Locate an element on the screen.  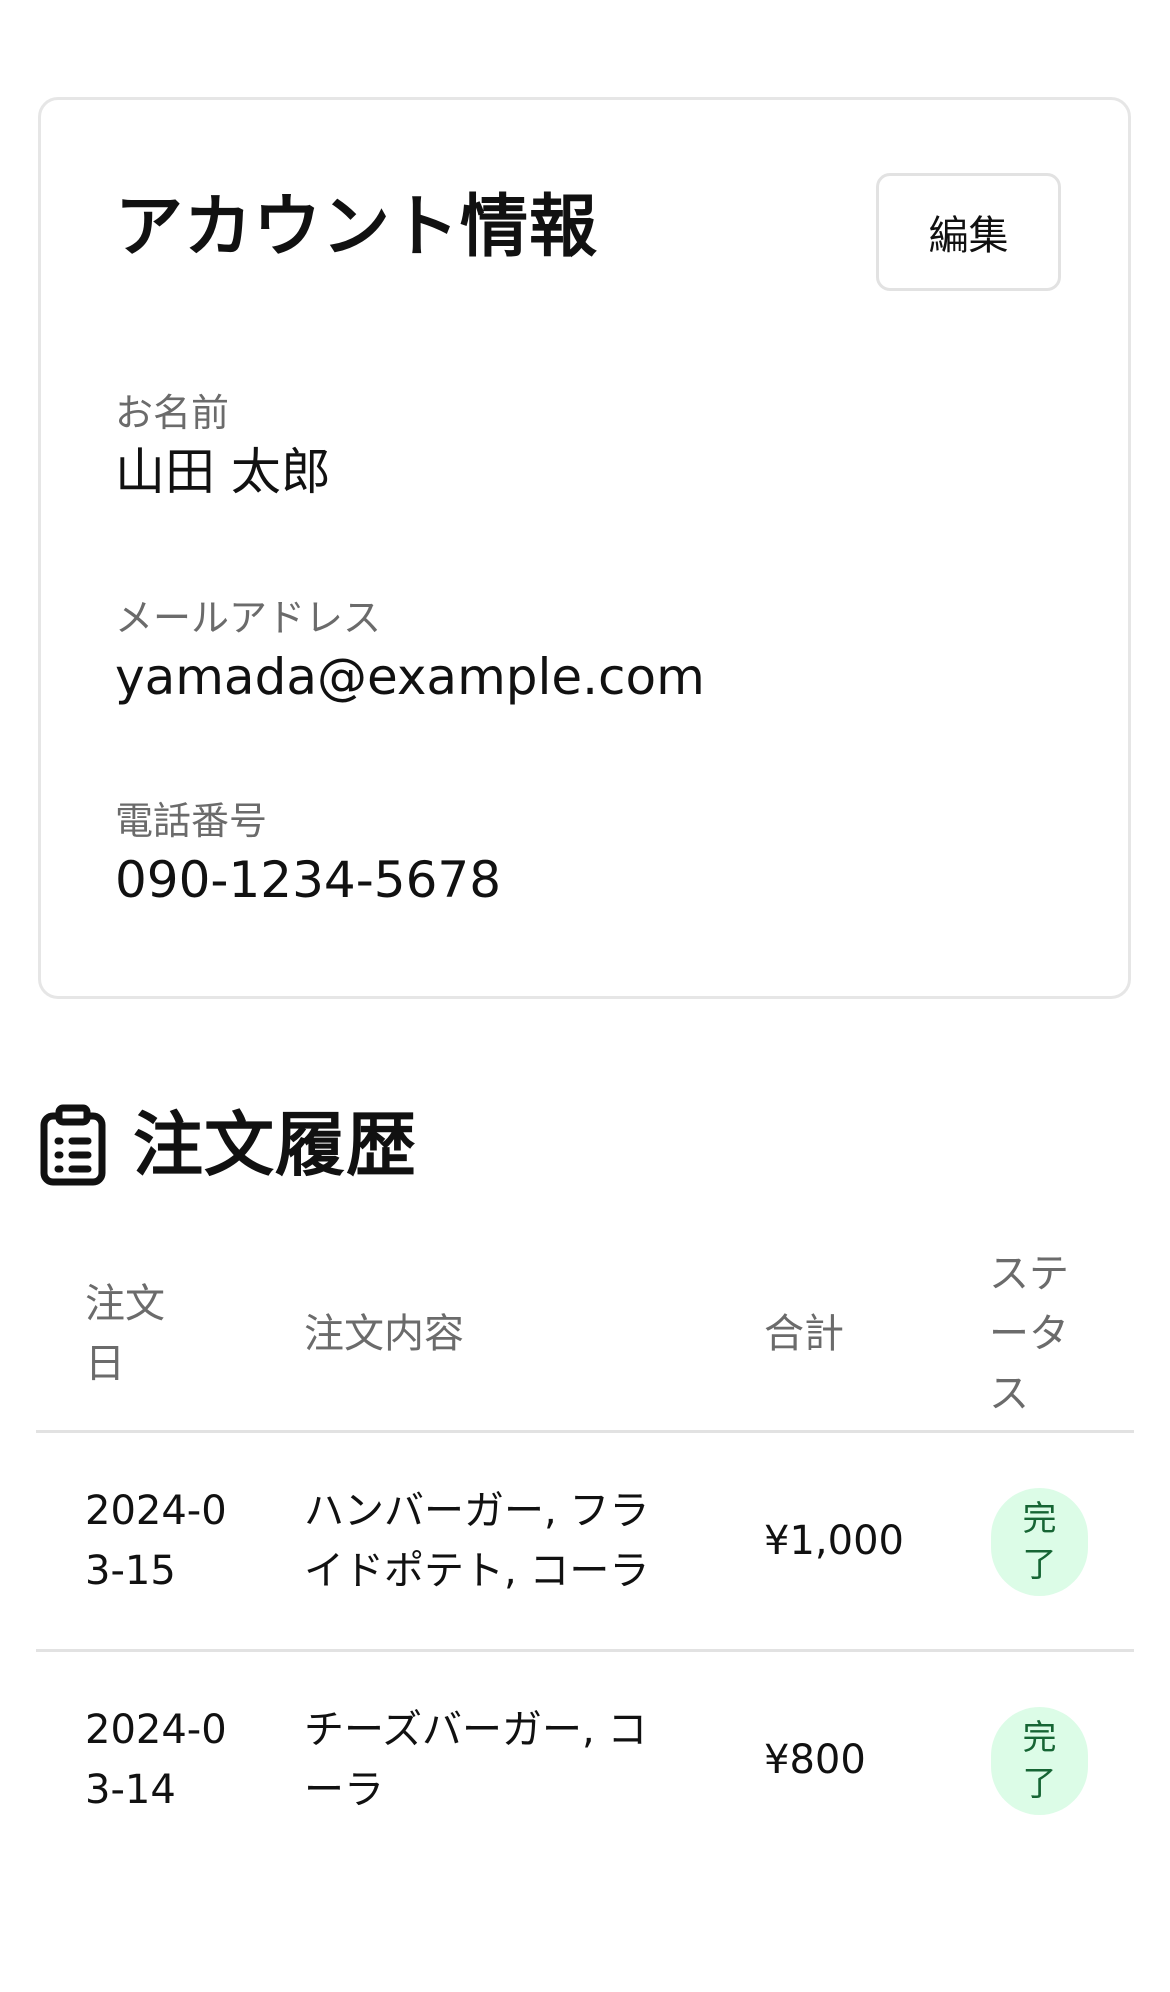
column-header-total: 合計 is located at coordinates (804, 1334).